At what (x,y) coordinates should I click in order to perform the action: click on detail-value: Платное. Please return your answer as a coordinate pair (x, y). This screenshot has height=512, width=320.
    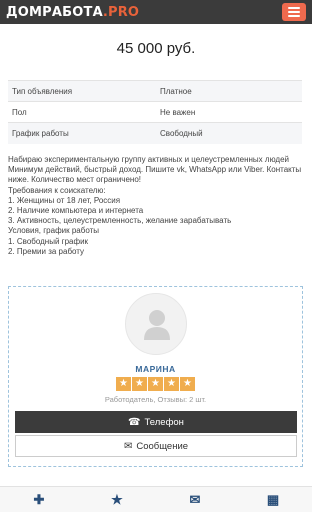
    Looking at the image, I should click on (229, 91).